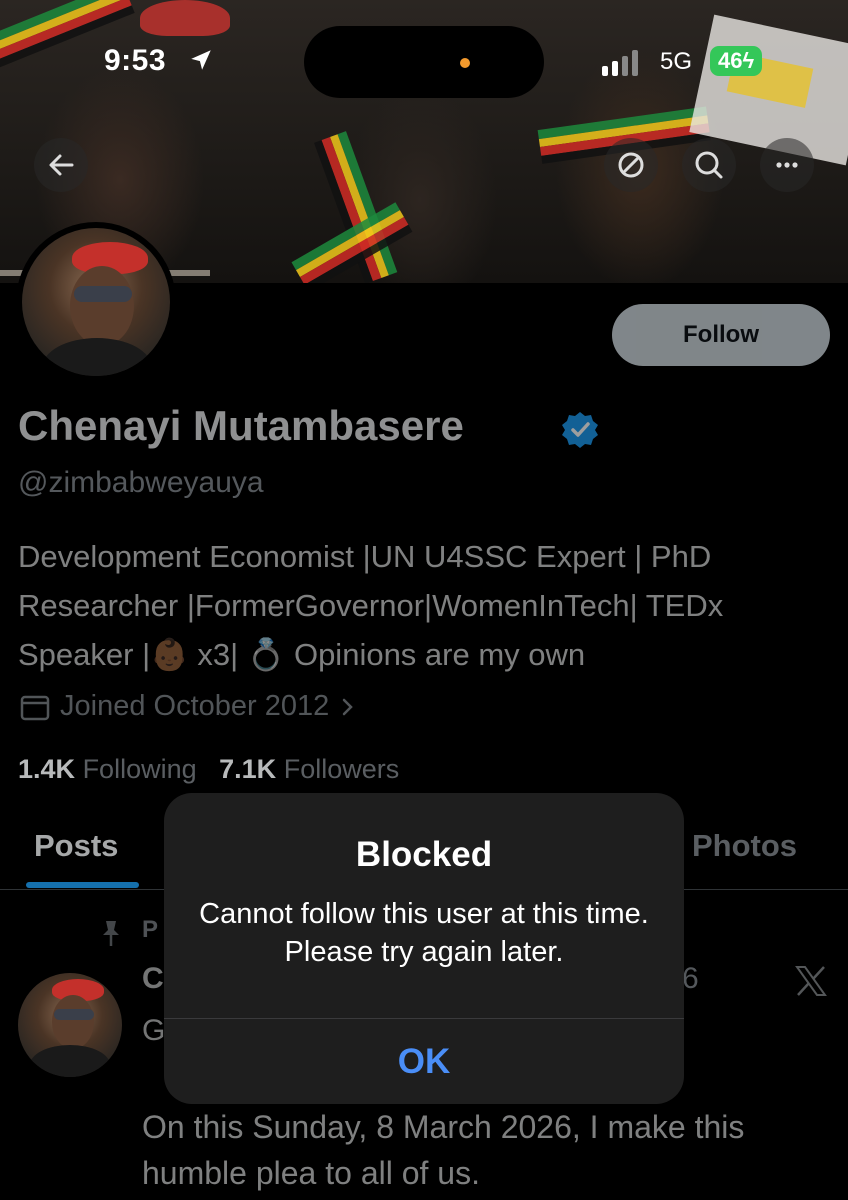  What do you see at coordinates (111, 933) in the screenshot?
I see `pin-icon` at bounding box center [111, 933].